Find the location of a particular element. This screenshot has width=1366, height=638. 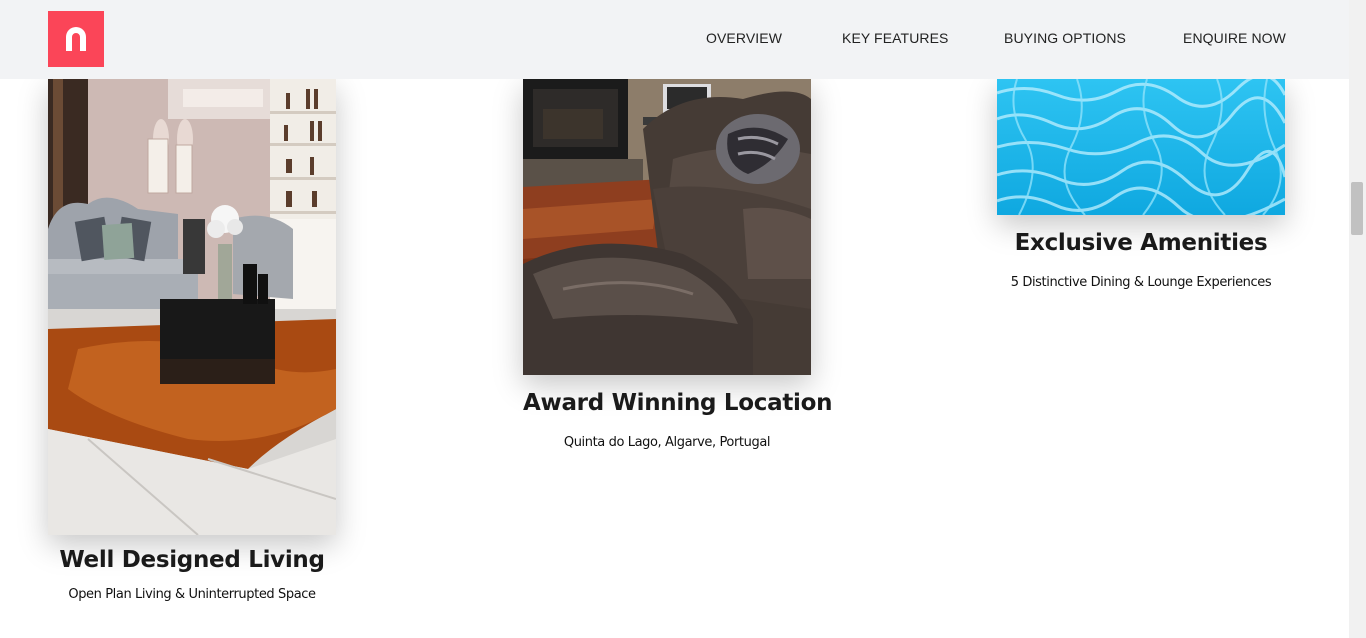

nav-overview: OVERVIEW is located at coordinates (744, 38).